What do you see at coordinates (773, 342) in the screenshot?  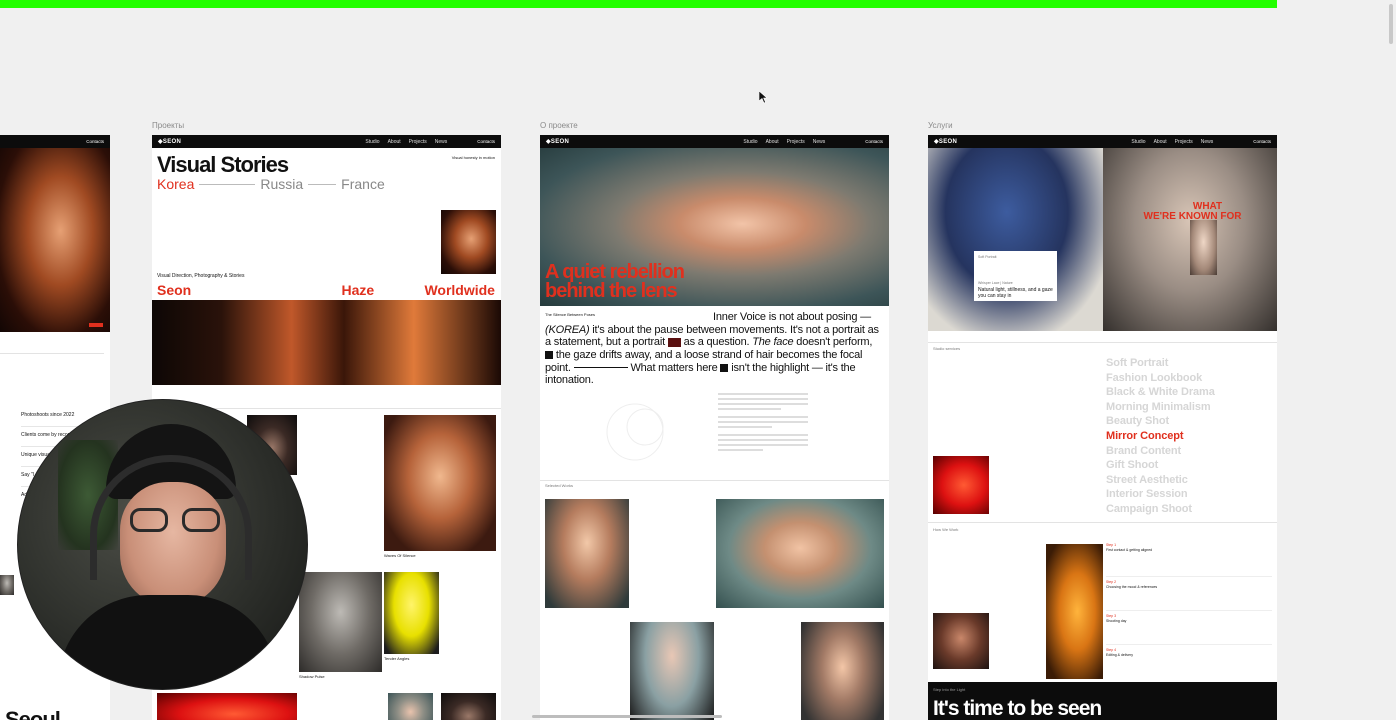 I see `statement-text: The face` at bounding box center [773, 342].